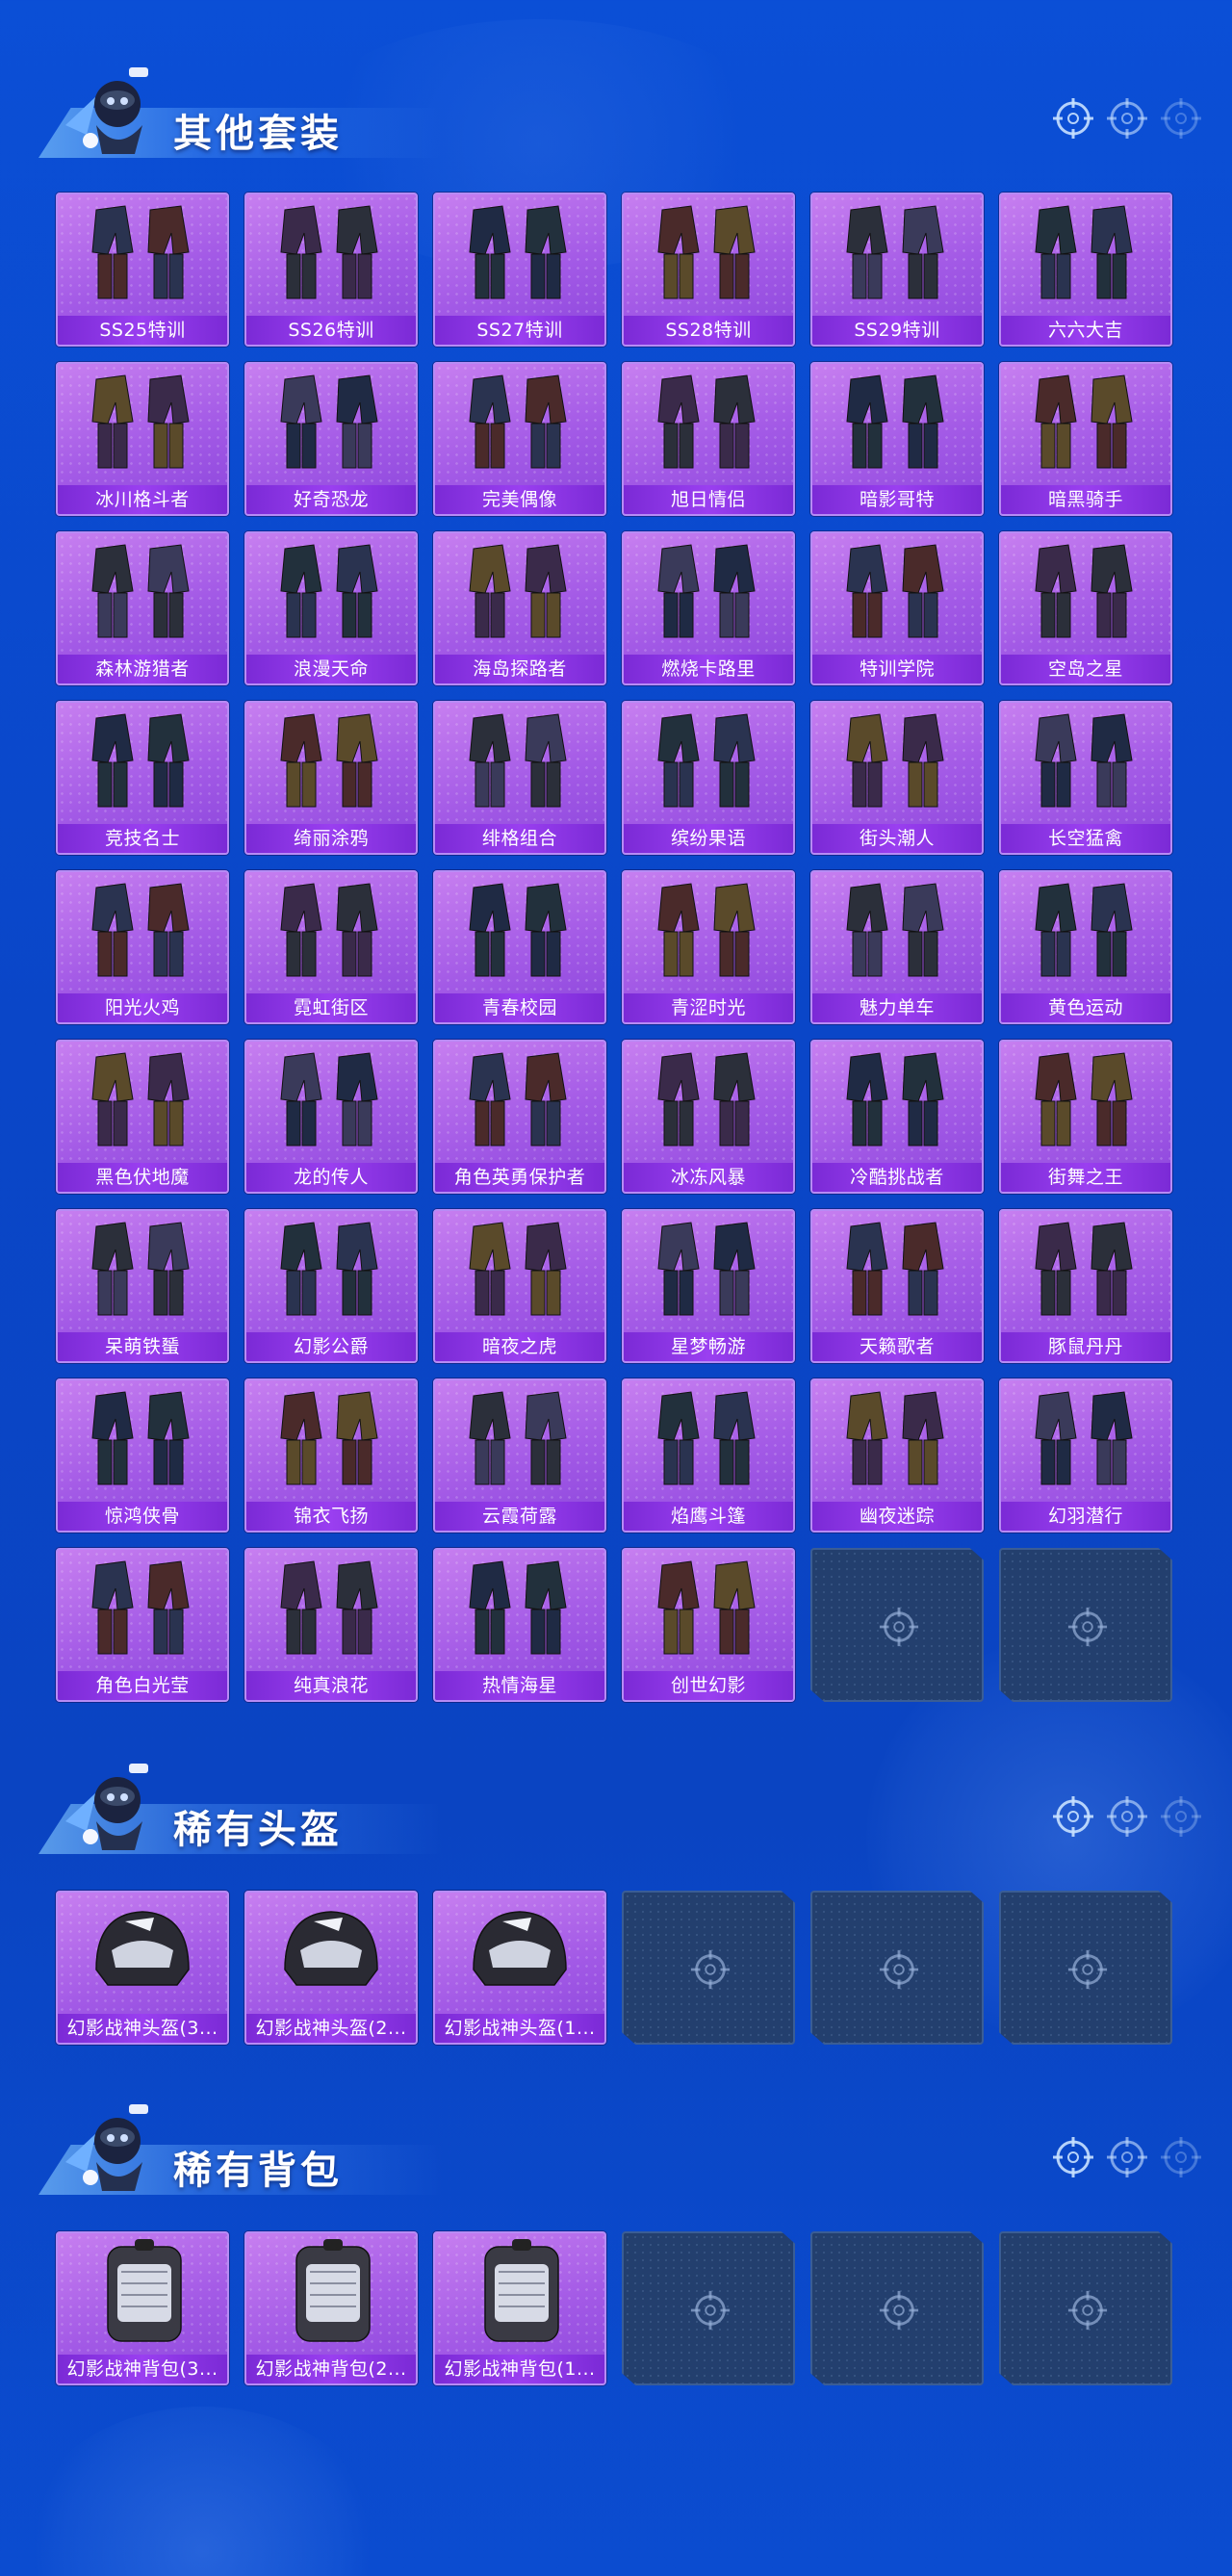 Image resolution: width=1232 pixels, height=2576 pixels. I want to click on item-card: 绯格组合, so click(519, 778).